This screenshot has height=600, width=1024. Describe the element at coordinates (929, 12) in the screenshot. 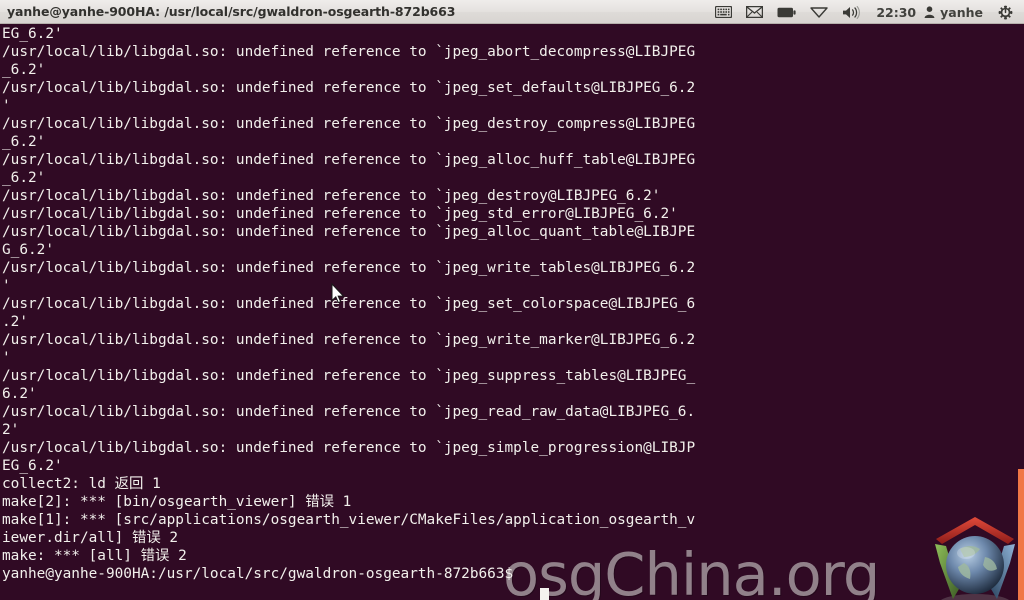

I see `user-avatar-icon` at that location.